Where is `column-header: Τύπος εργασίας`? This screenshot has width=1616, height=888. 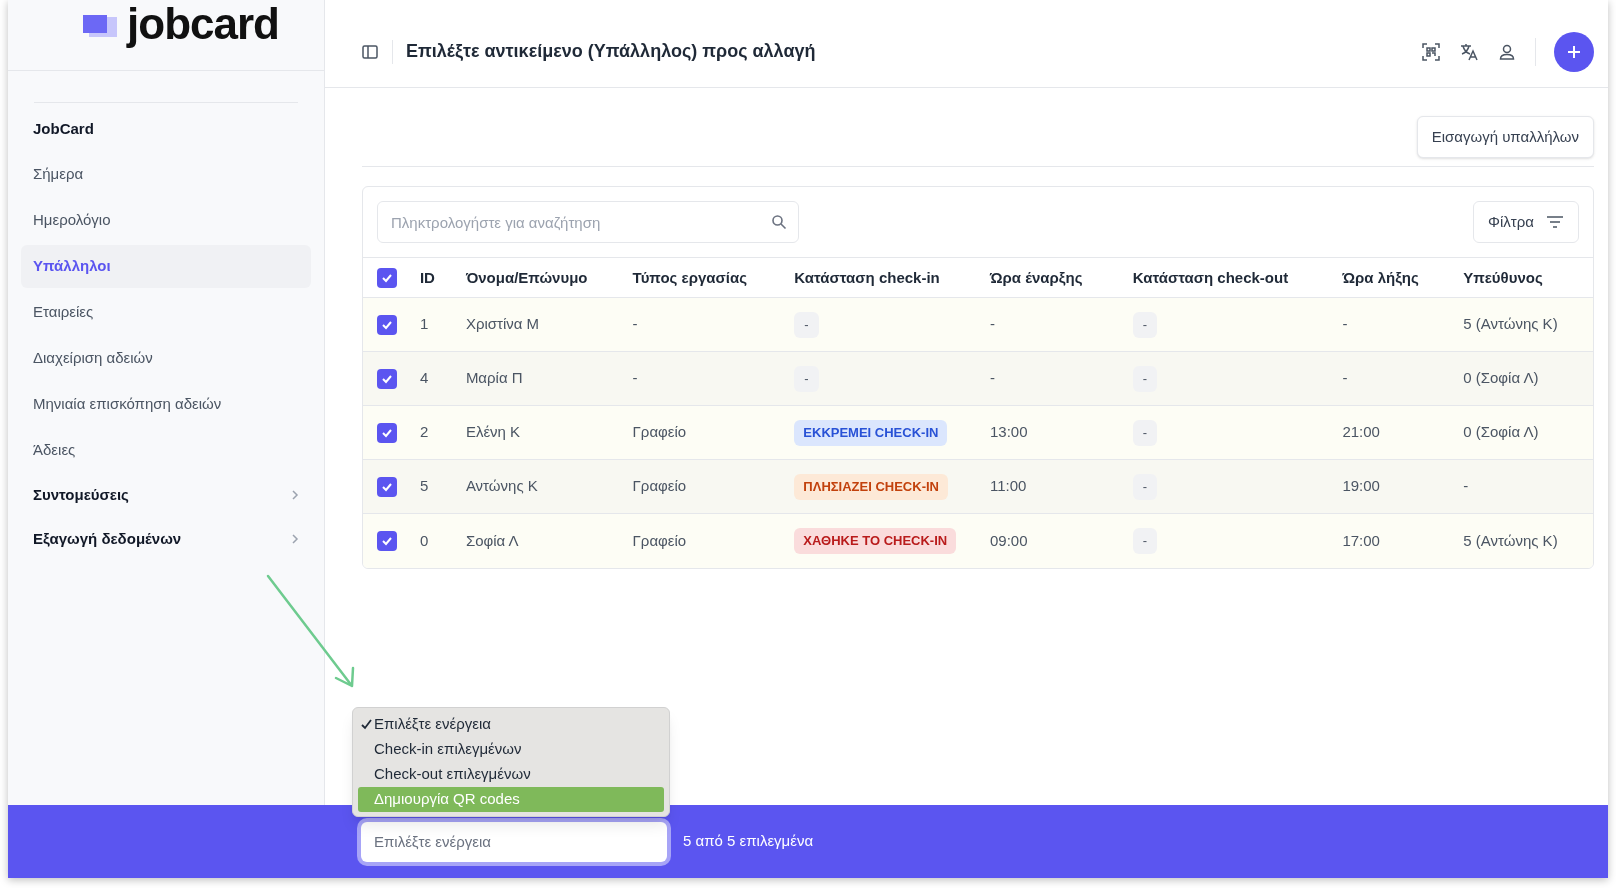
column-header: Τύπος εργασίας is located at coordinates (689, 277).